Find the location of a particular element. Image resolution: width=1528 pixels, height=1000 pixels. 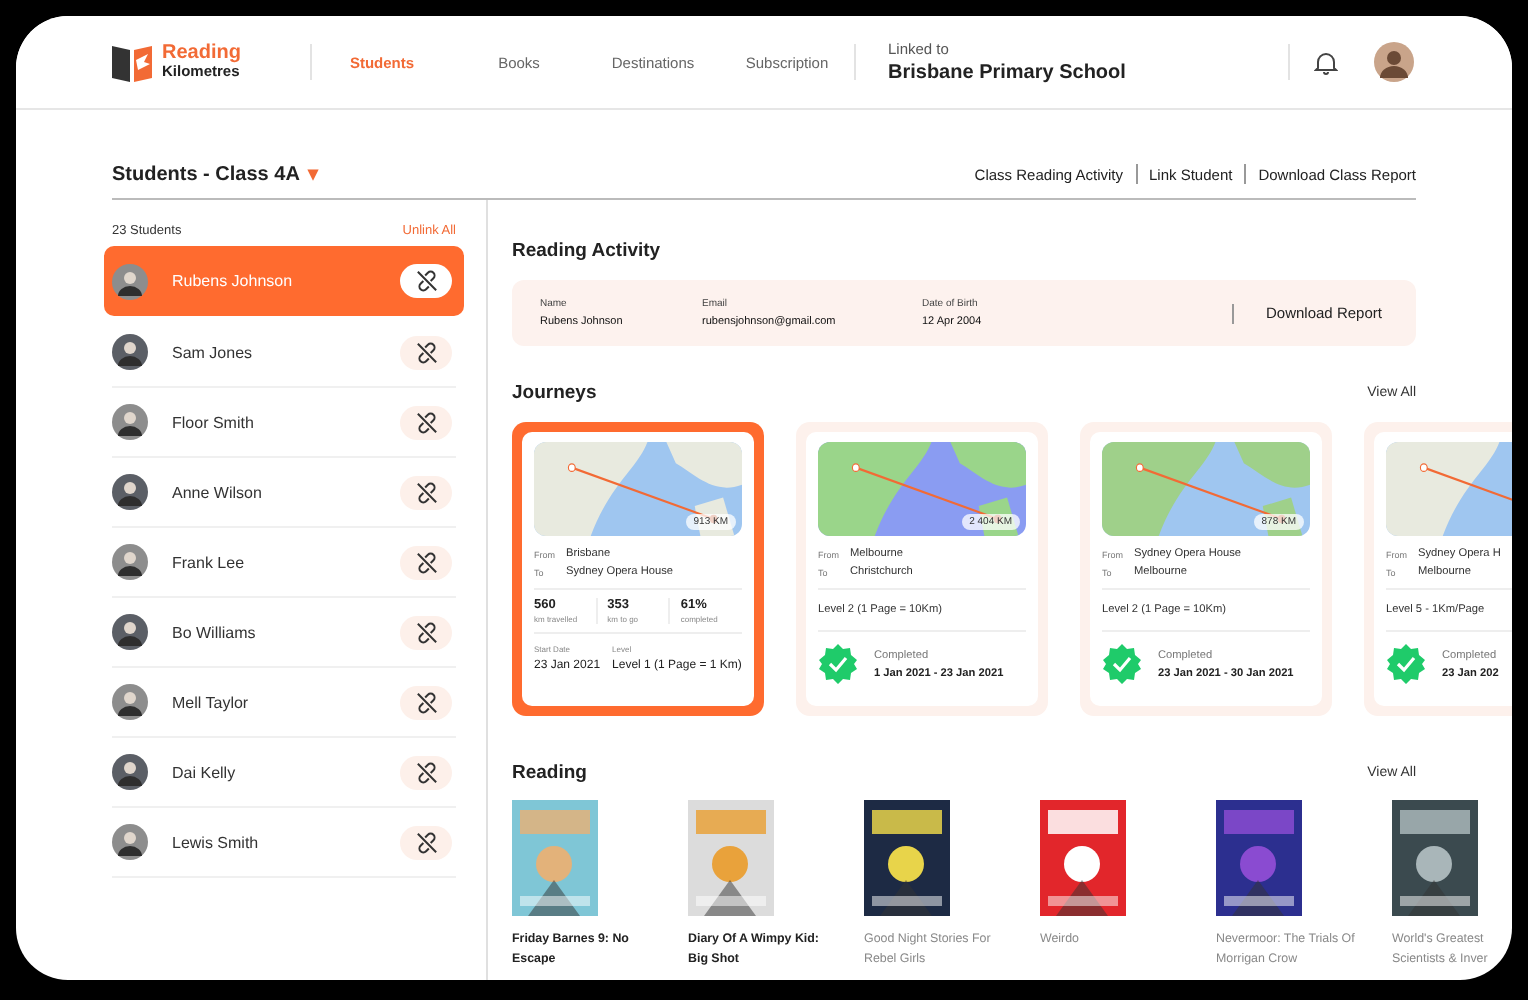

student-name: Rubens Johnson is located at coordinates (233, 281).